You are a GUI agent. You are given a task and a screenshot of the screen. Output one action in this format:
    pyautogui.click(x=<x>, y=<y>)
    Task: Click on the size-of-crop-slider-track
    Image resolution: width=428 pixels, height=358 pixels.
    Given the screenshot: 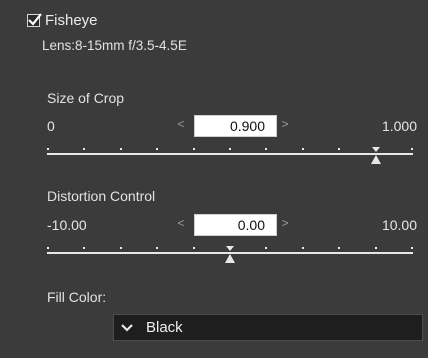 What is the action you would take?
    pyautogui.click(x=230, y=154)
    